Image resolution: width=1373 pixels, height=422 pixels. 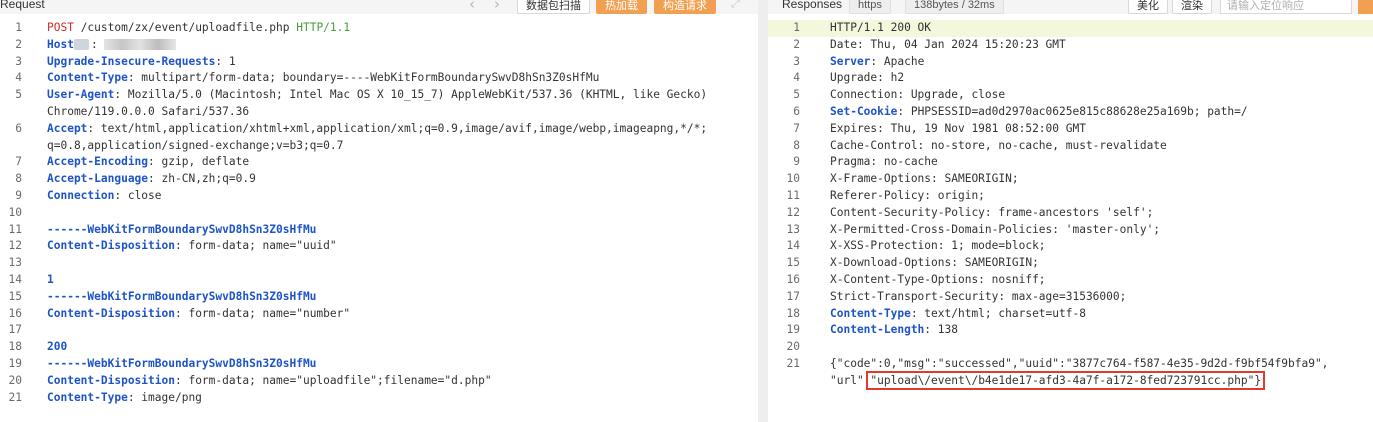 What do you see at coordinates (948, 45) in the screenshot?
I see `line-content: Date: Thu, 04 Jan 2024 15:20:23 GMT` at bounding box center [948, 45].